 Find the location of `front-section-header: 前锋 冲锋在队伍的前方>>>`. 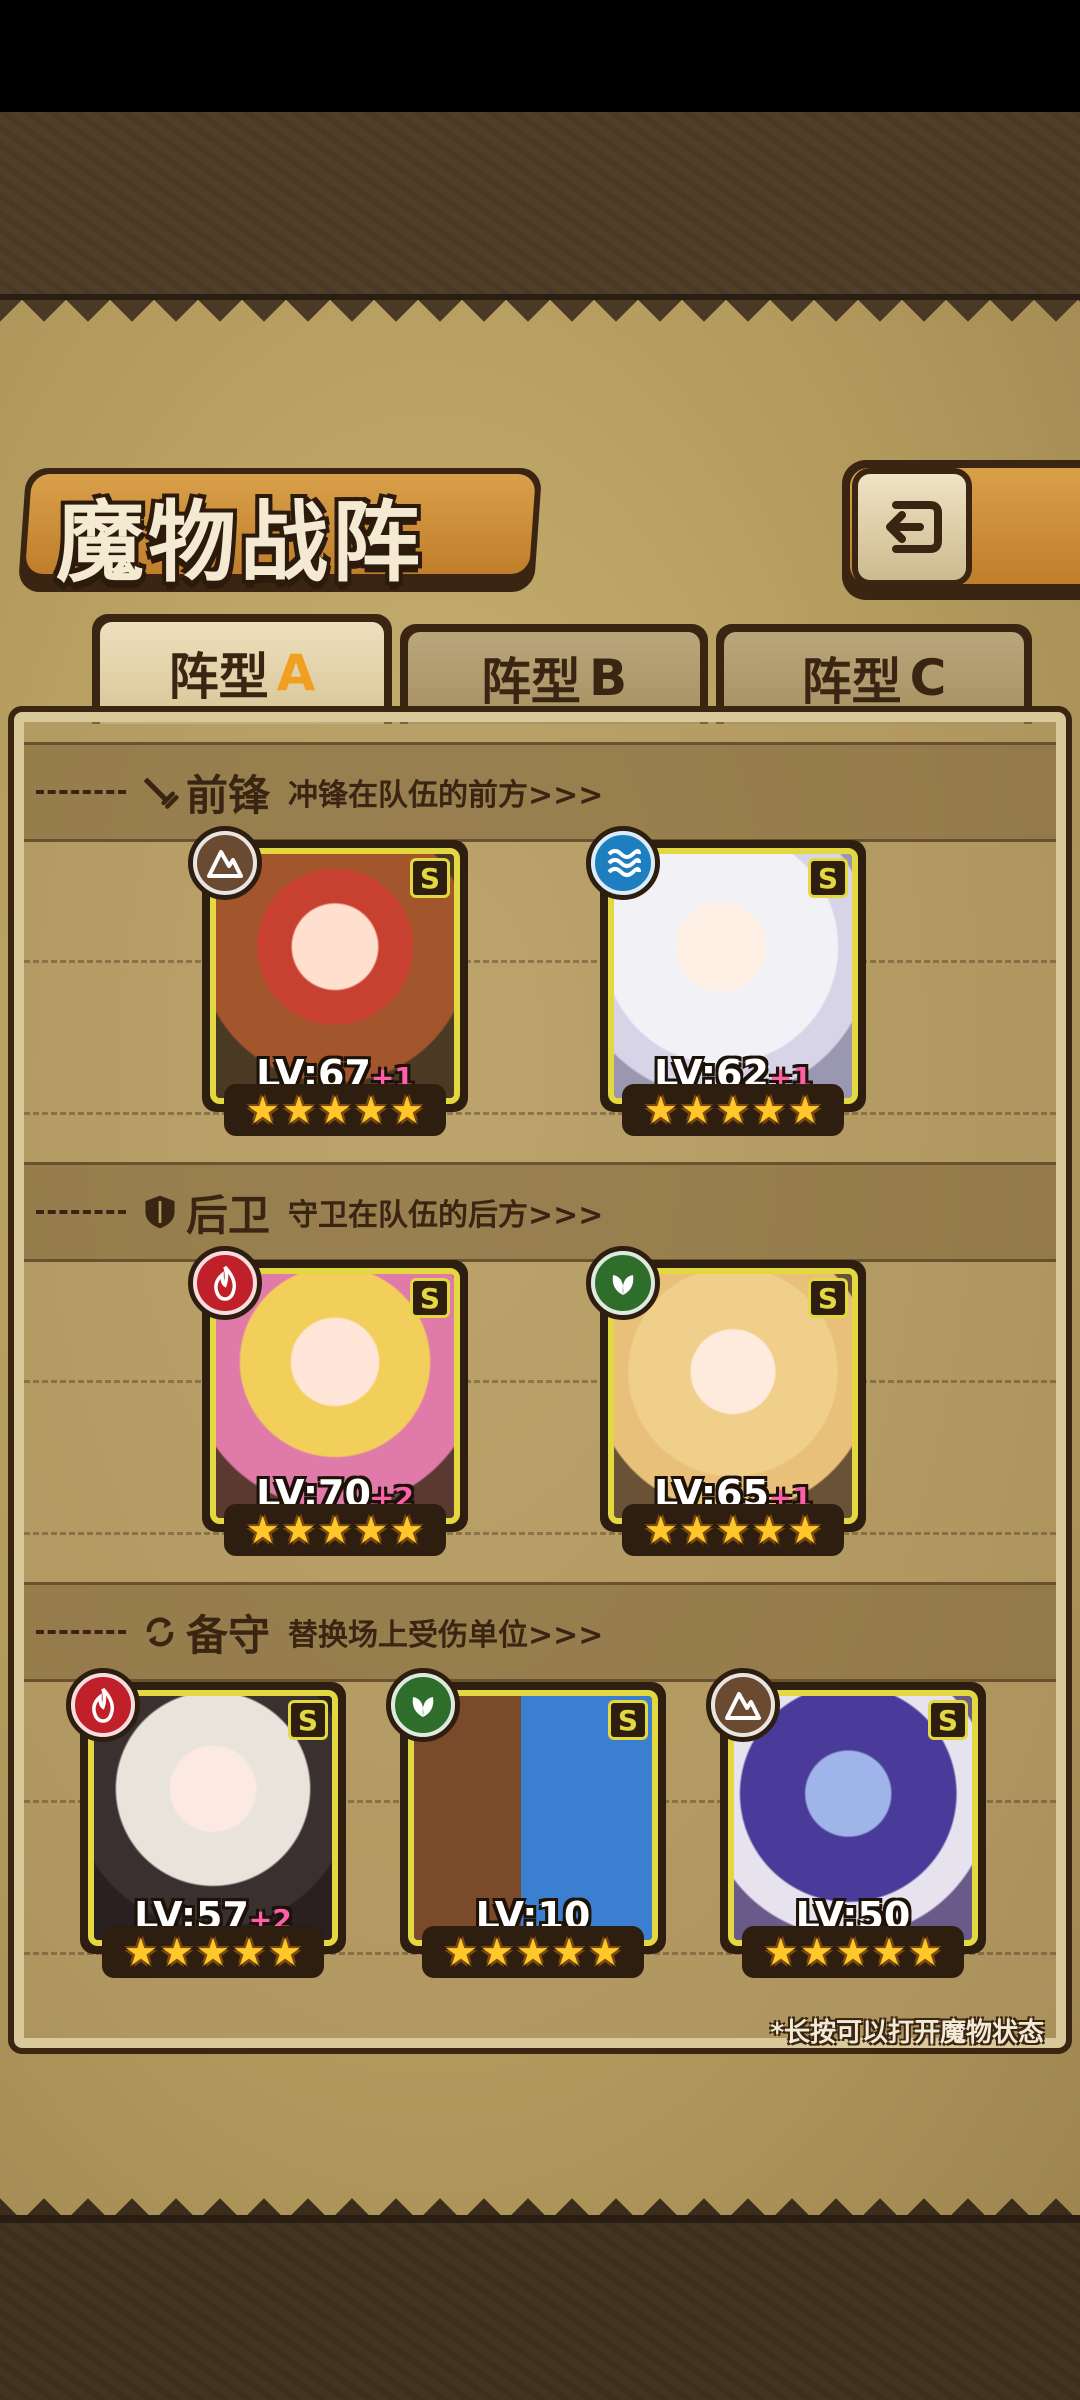

front-section-header: 前锋 冲锋在队伍的前方>>> is located at coordinates (540, 792).